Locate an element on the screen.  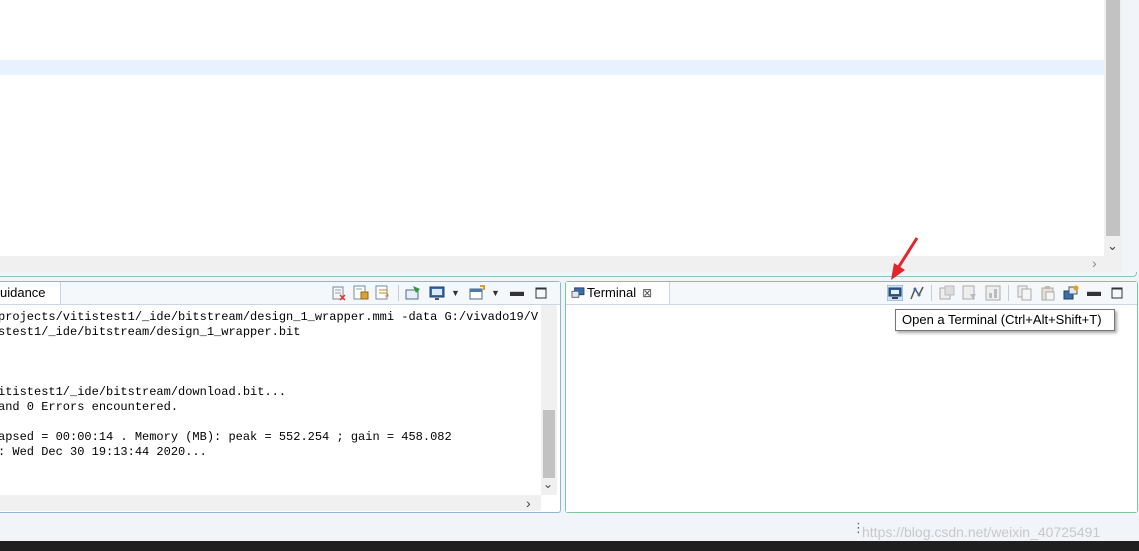
annotation-arrow-icon is located at coordinates (905, 258).